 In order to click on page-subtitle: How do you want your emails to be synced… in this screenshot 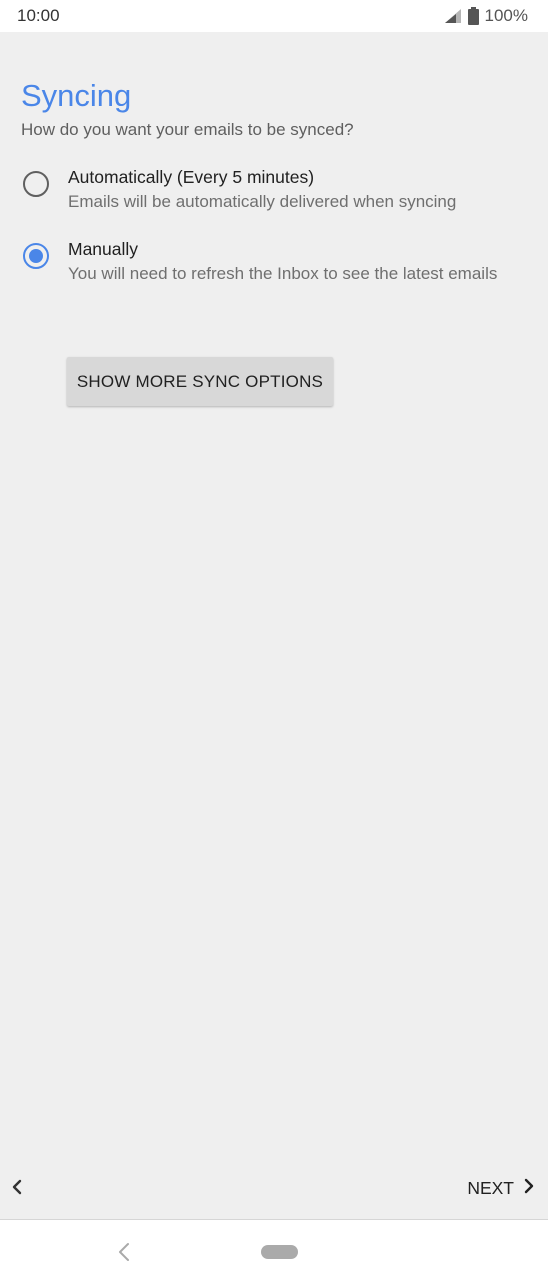, I will do `click(187, 129)`.